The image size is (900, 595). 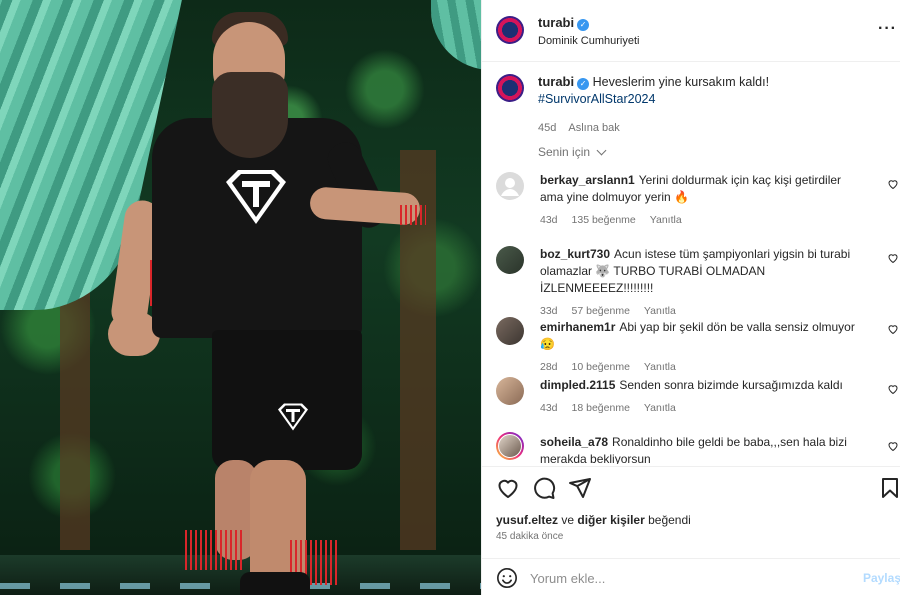 What do you see at coordinates (691, 466) in the screenshot?
I see `divider` at bounding box center [691, 466].